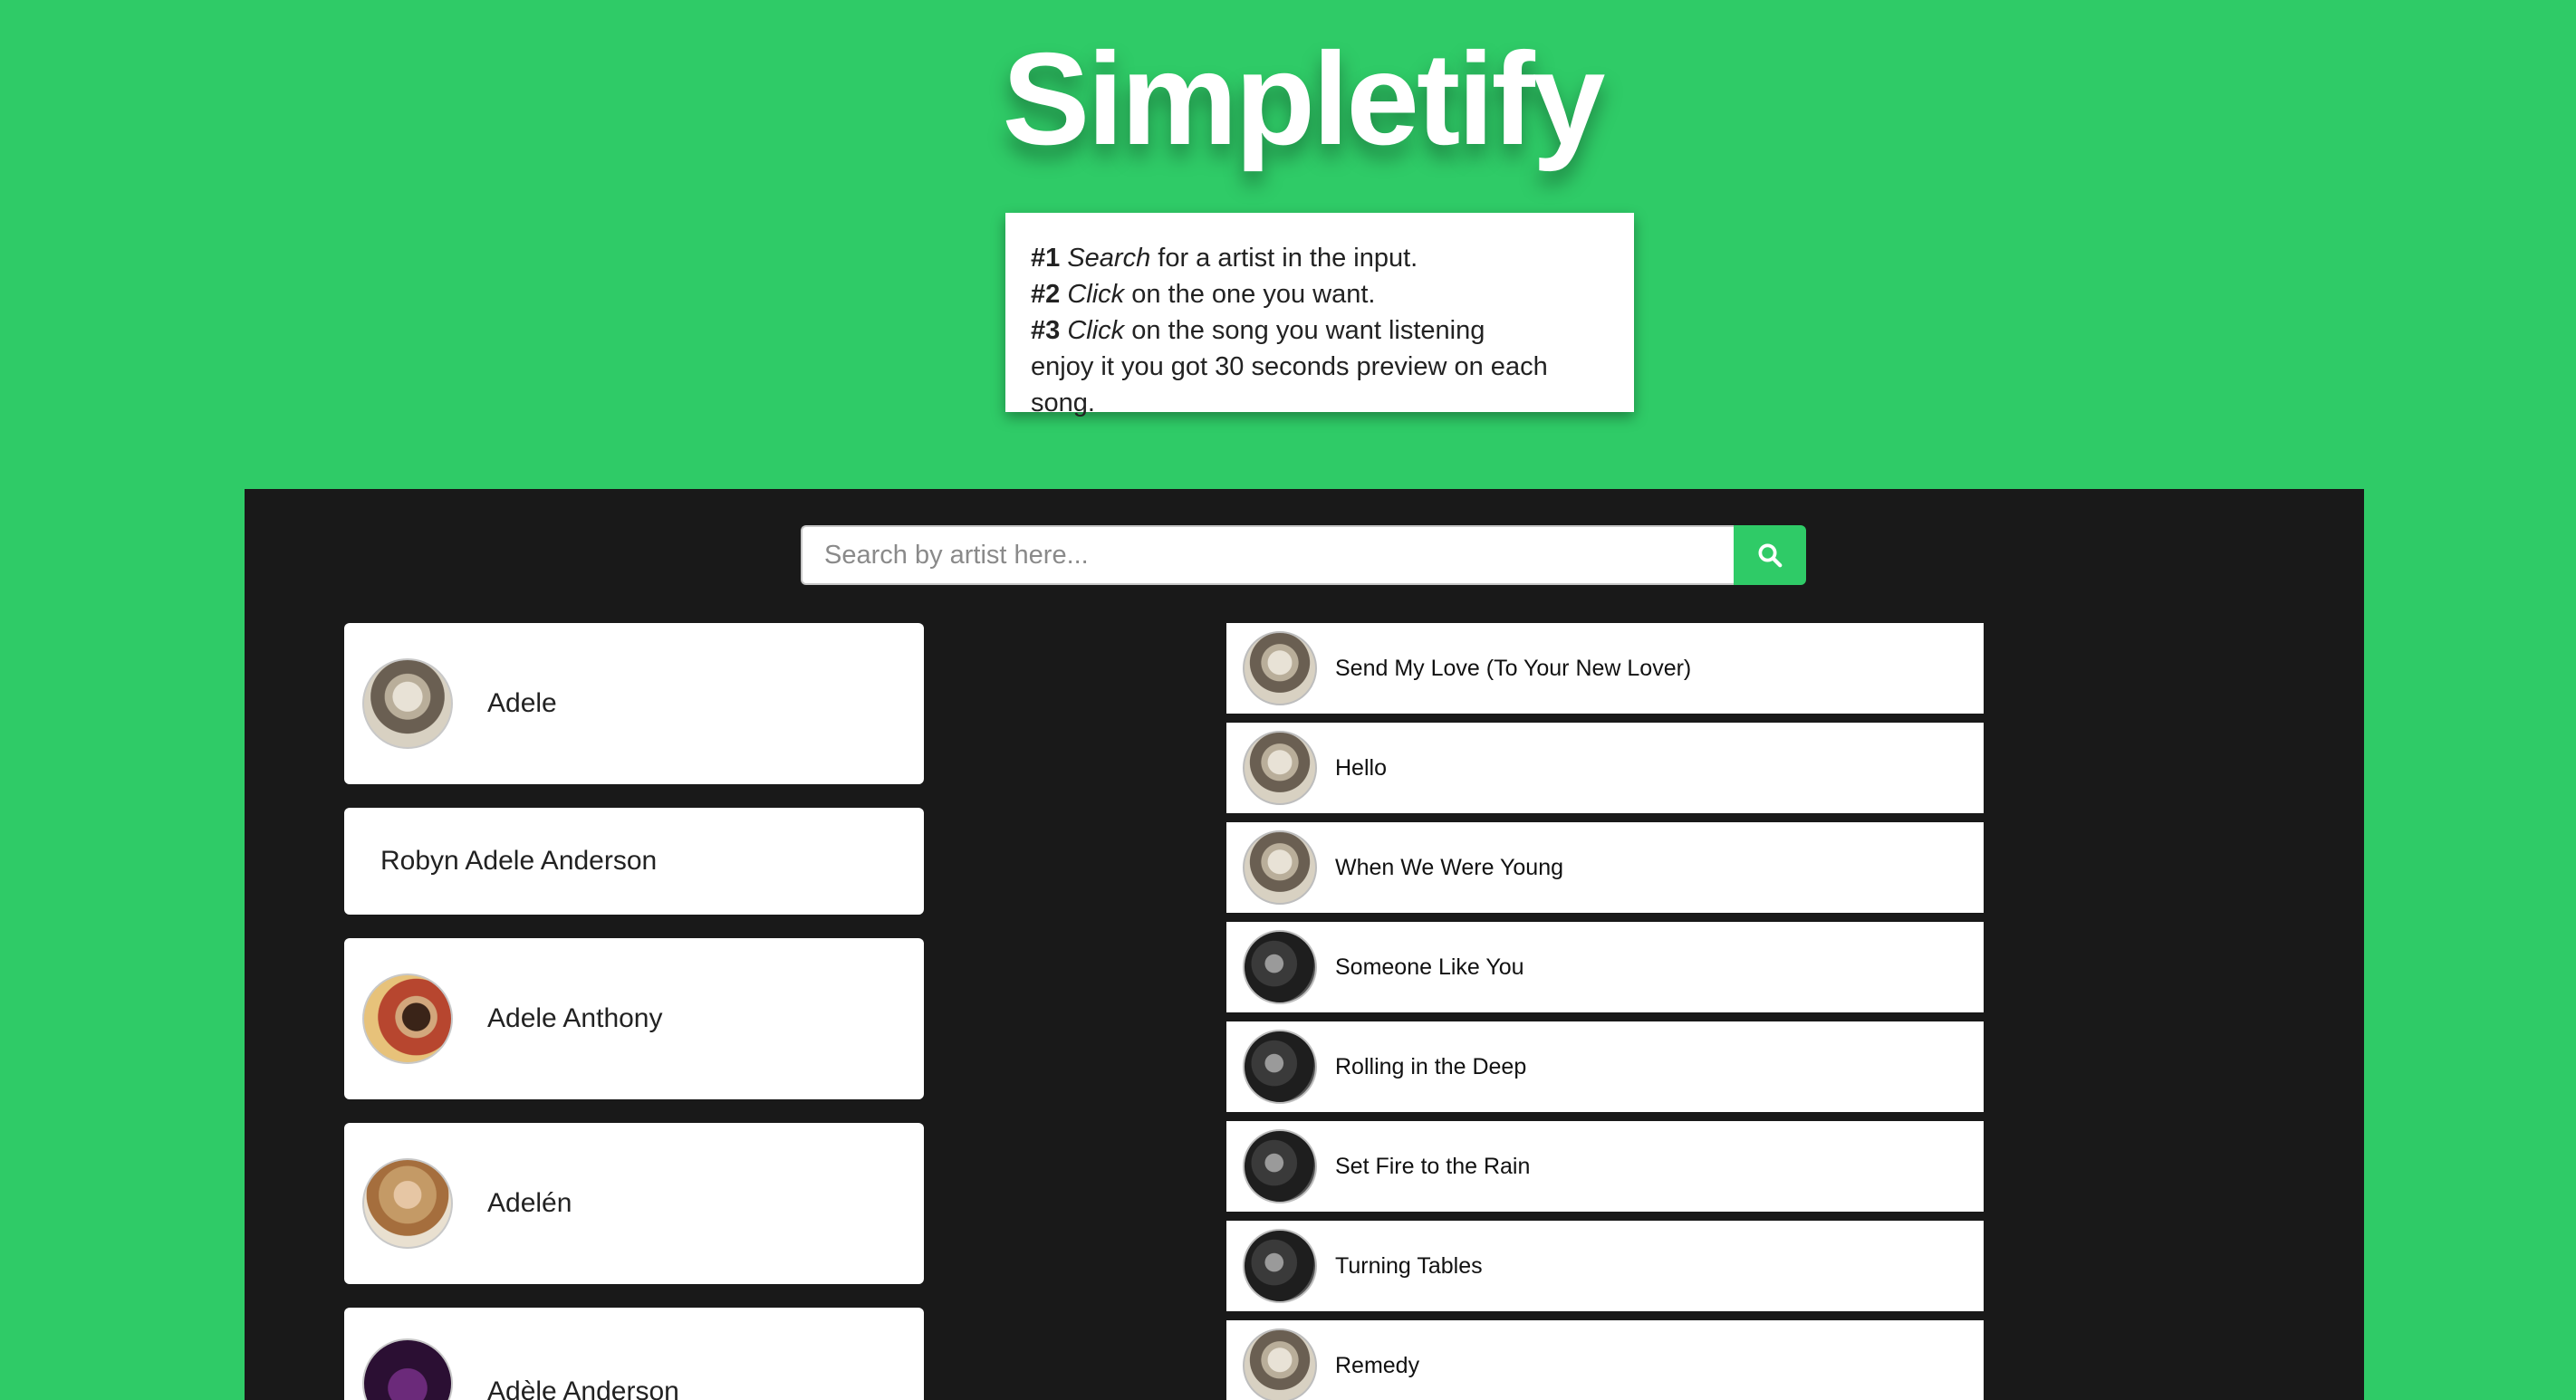  I want to click on instruction-number: #2, so click(1046, 294).